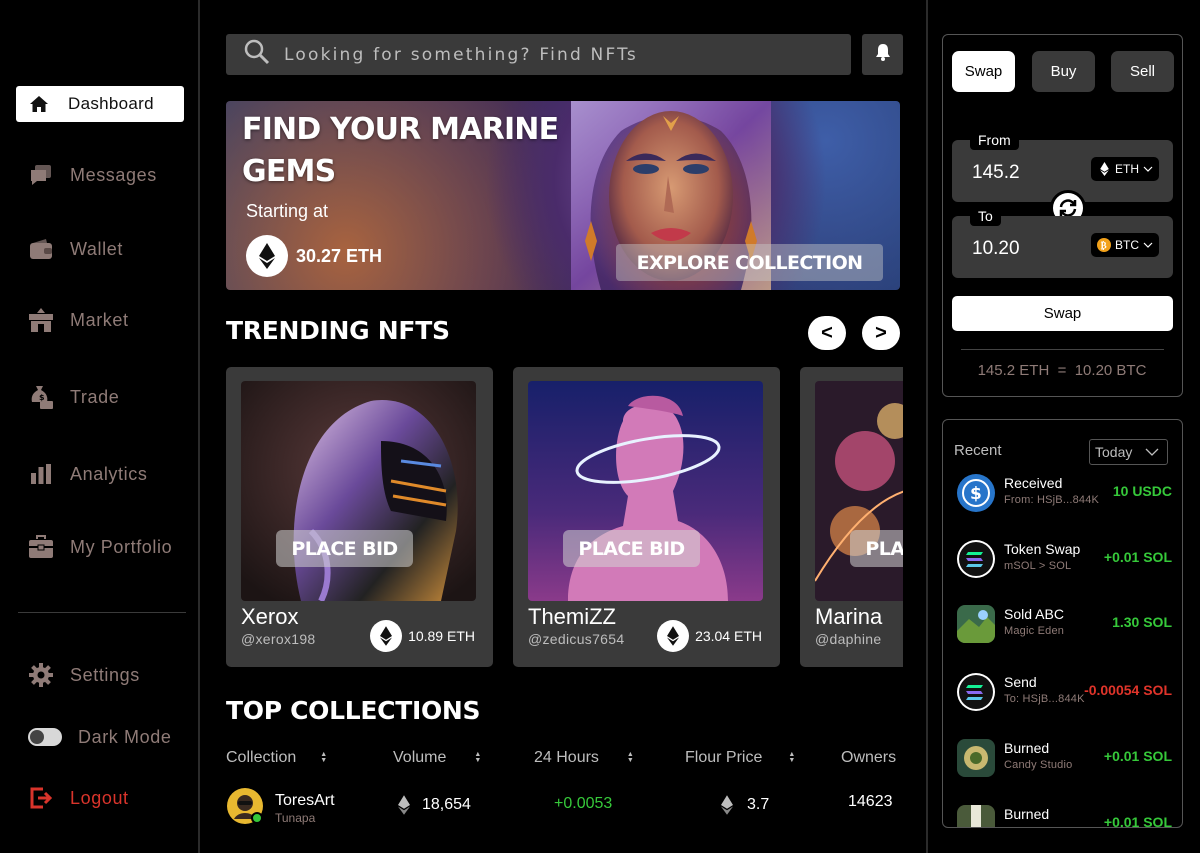 This screenshot has width=1200, height=853. Describe the element at coordinates (1064, 560) in the screenshot. I see `transaction-item: Token Swap mSOL > SOL +0.01 SOL` at that location.